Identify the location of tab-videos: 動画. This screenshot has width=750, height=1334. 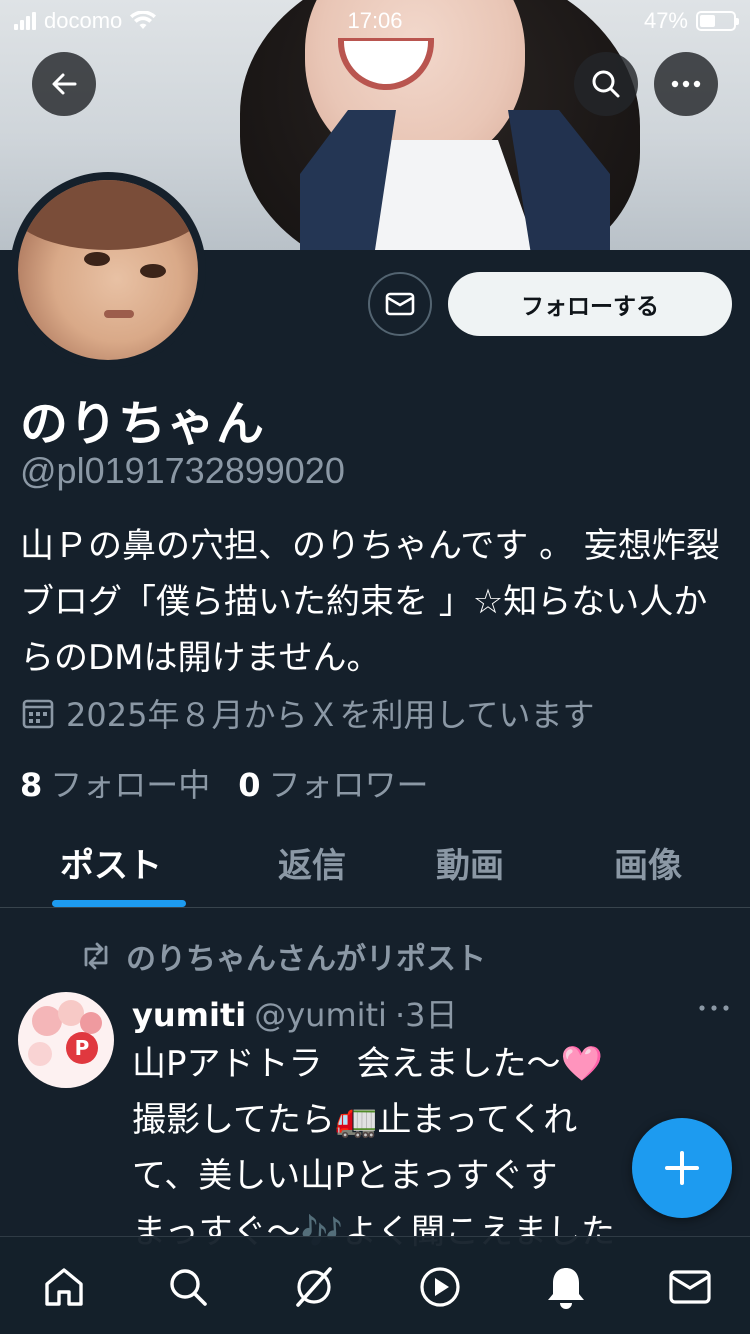
(470, 862).